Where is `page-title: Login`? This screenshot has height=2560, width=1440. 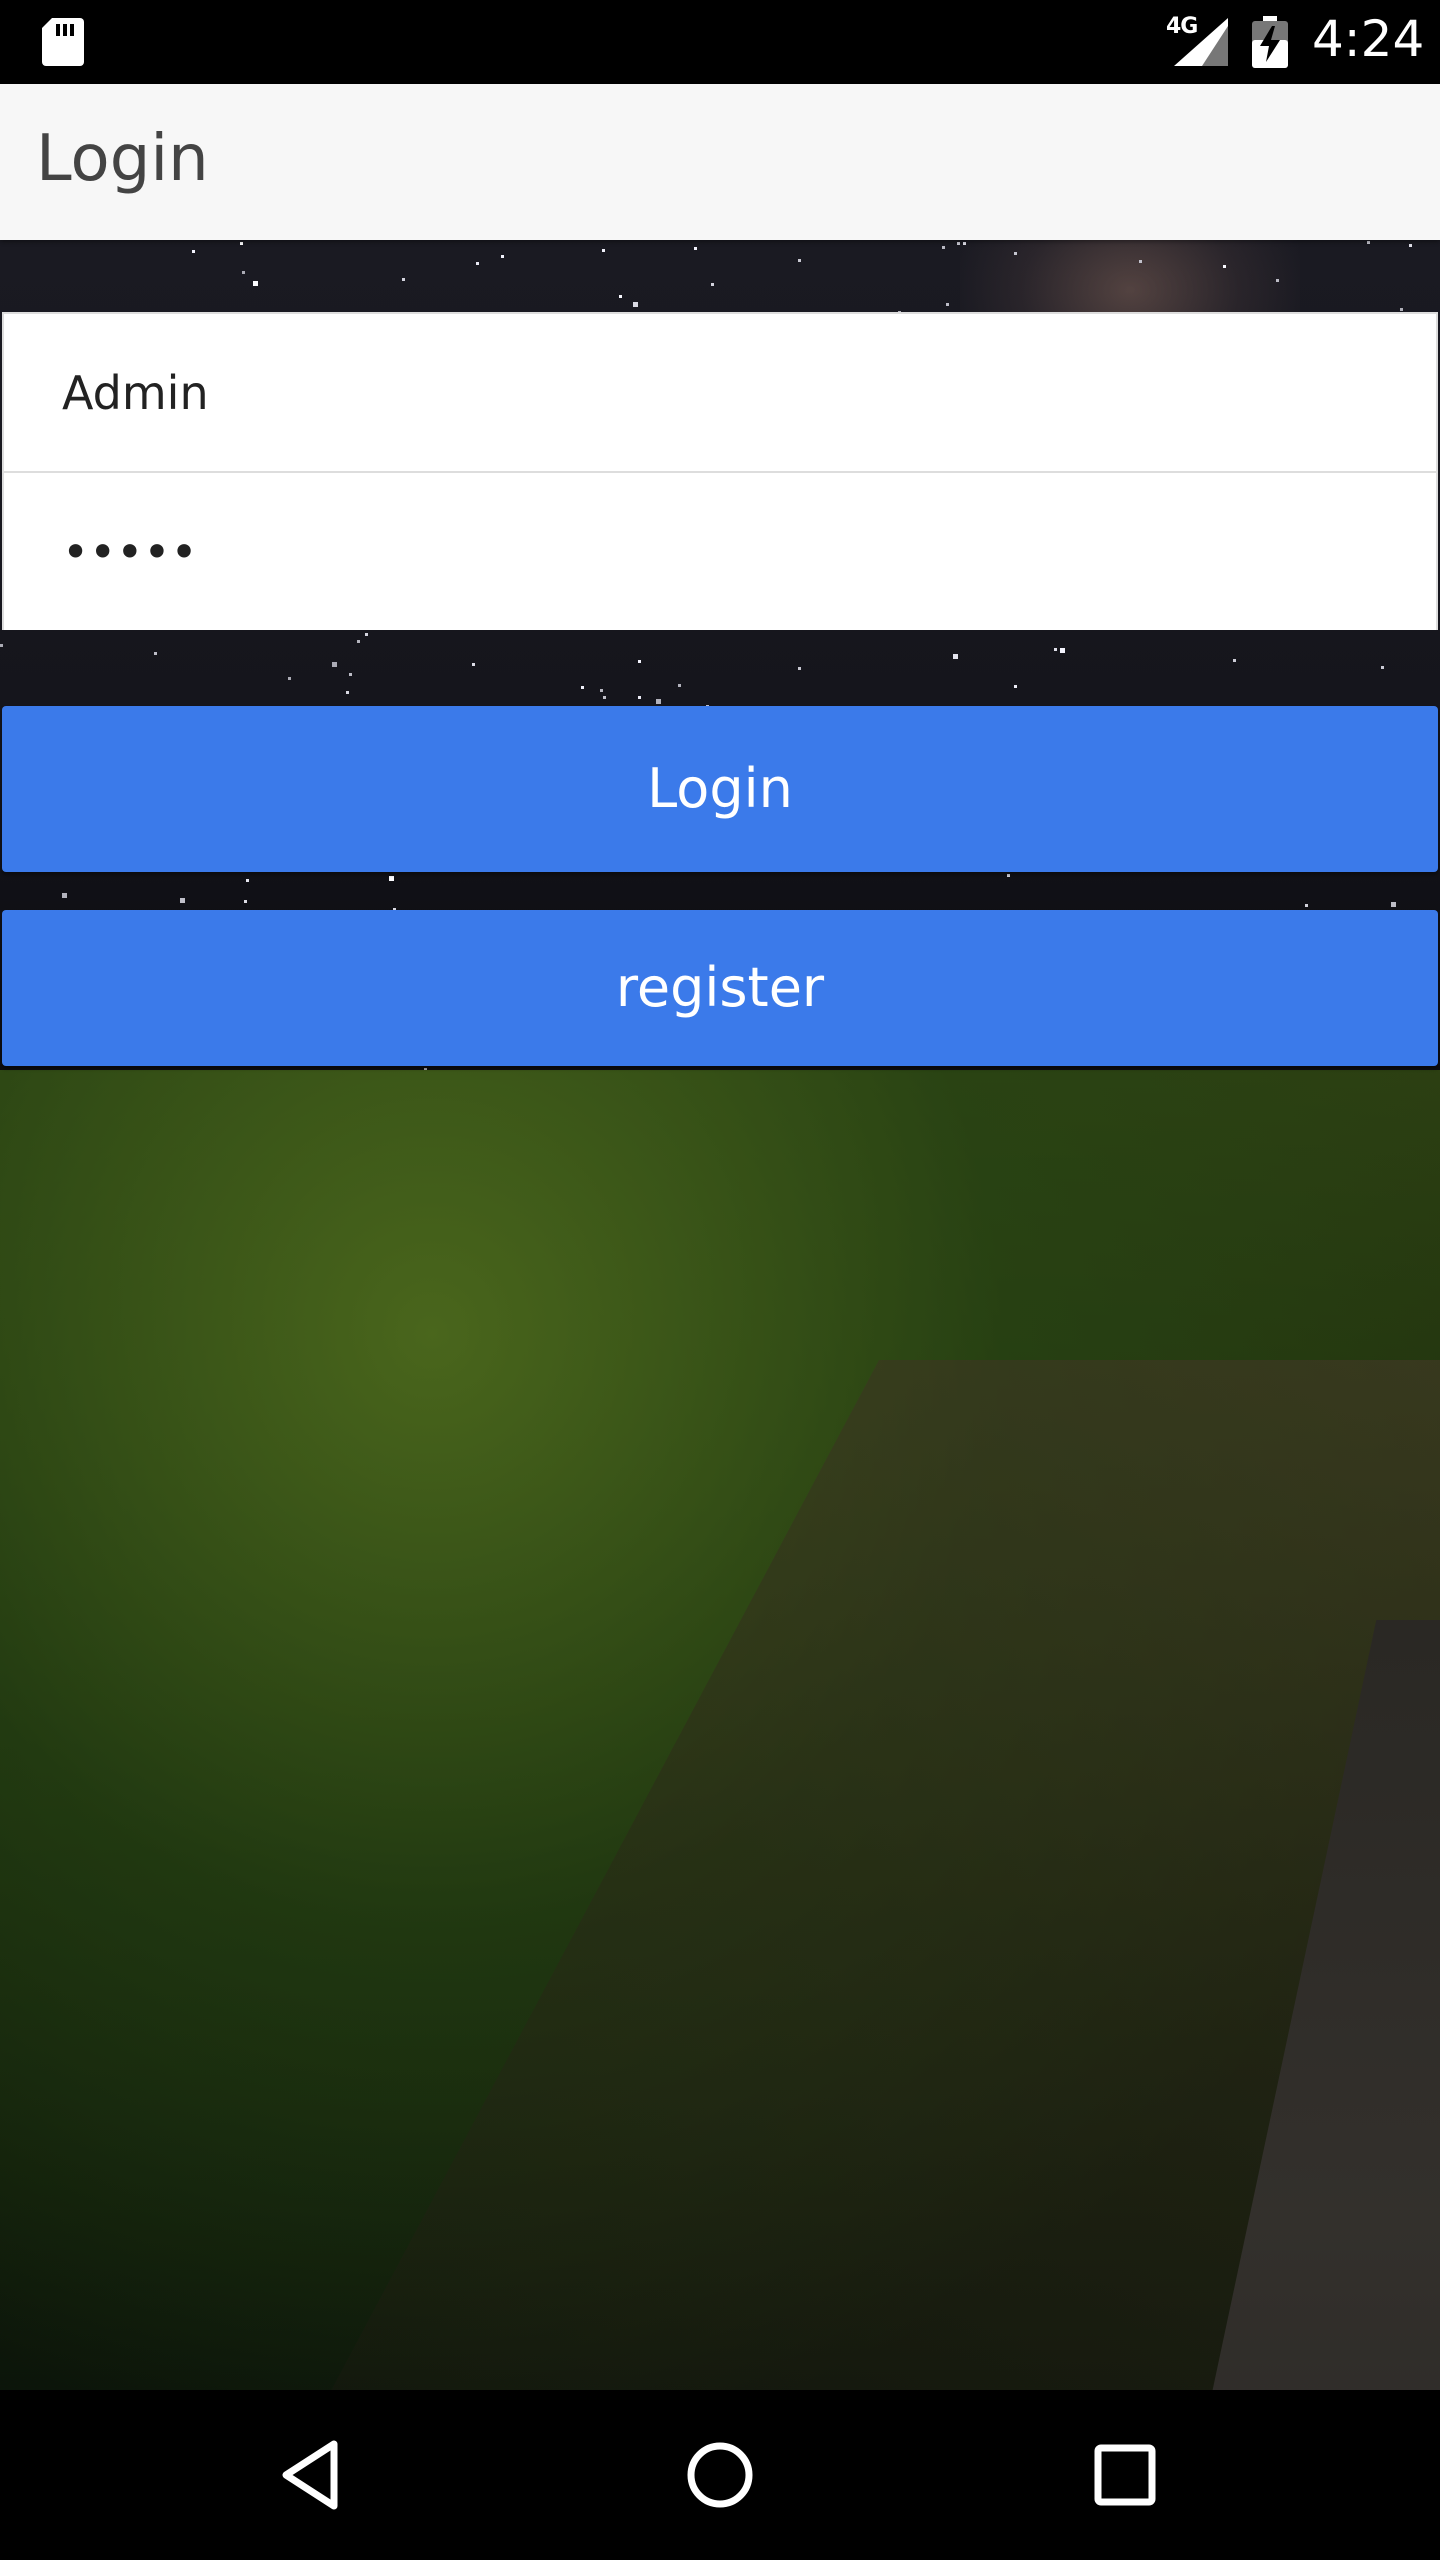
page-title: Login is located at coordinates (122, 159).